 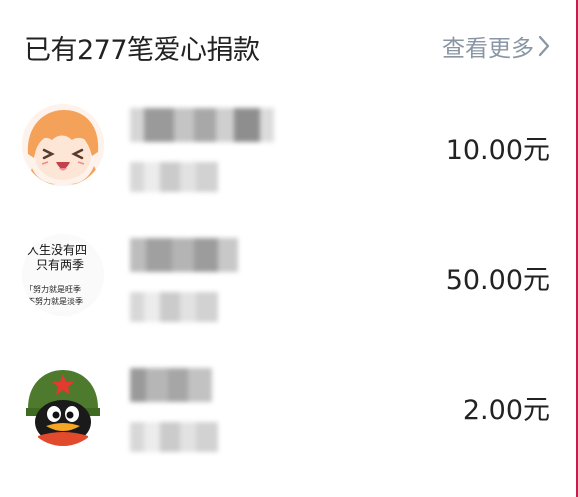 What do you see at coordinates (497, 150) in the screenshot?
I see `donation-amount: 10.00元` at bounding box center [497, 150].